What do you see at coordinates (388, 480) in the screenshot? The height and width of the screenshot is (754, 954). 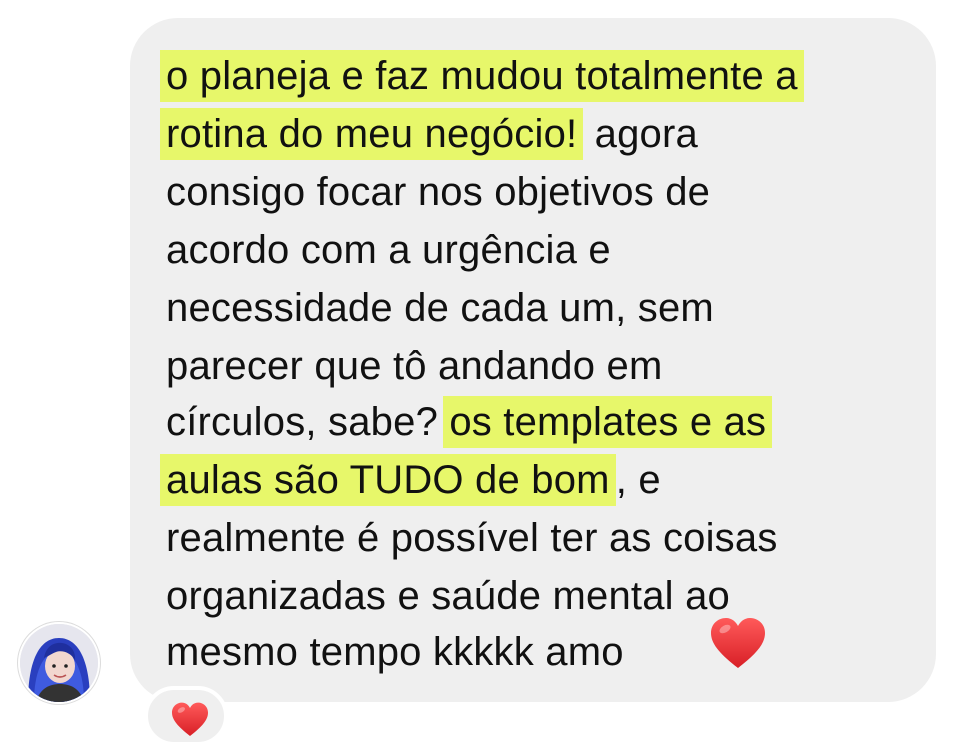 I see `highlighted-text: aulas são TUDO de bom` at bounding box center [388, 480].